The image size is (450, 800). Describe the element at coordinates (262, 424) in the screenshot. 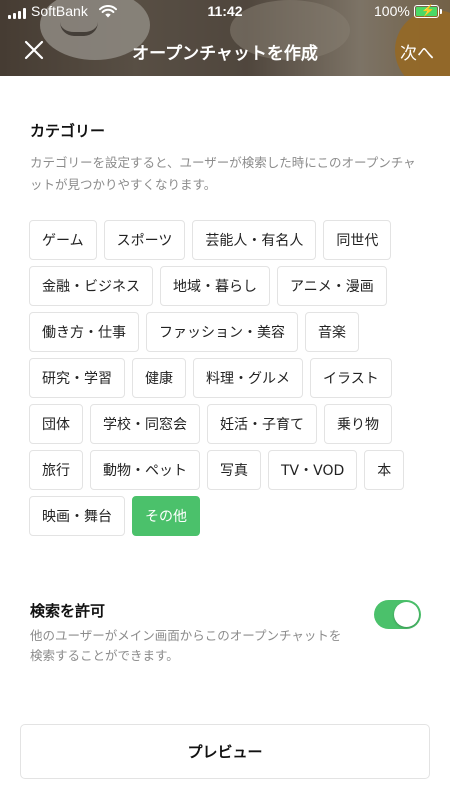

I see `category-tag: 妊活・子育て` at that location.